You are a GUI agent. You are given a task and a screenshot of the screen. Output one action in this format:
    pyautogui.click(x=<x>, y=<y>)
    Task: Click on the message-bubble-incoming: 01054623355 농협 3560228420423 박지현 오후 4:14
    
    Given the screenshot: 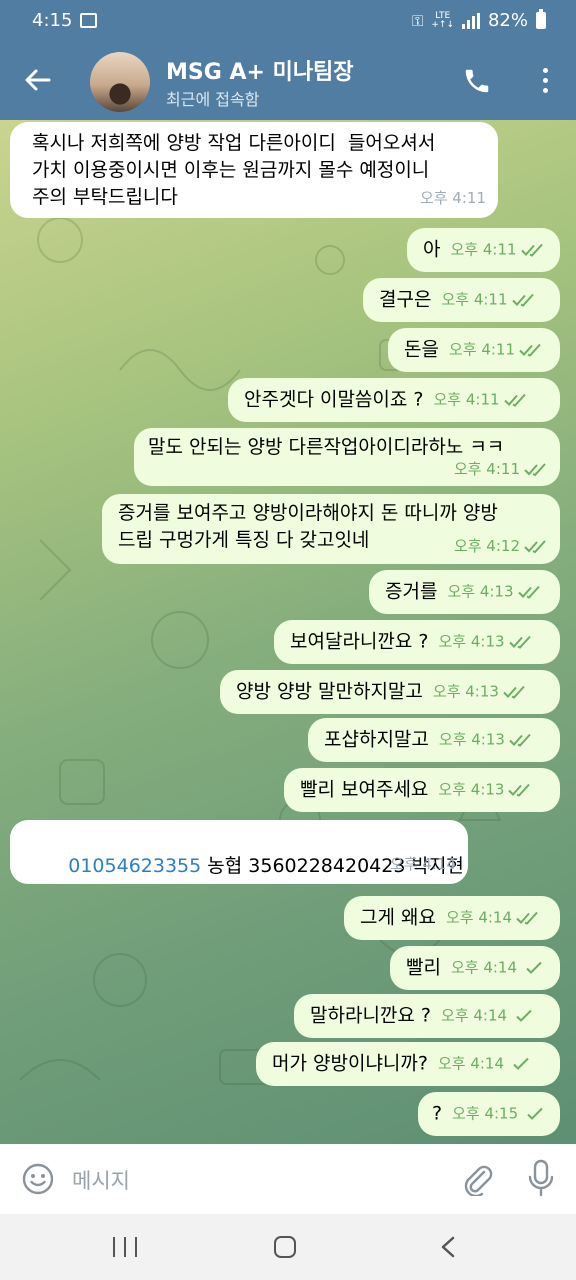 What is the action you would take?
    pyautogui.click(x=239, y=852)
    